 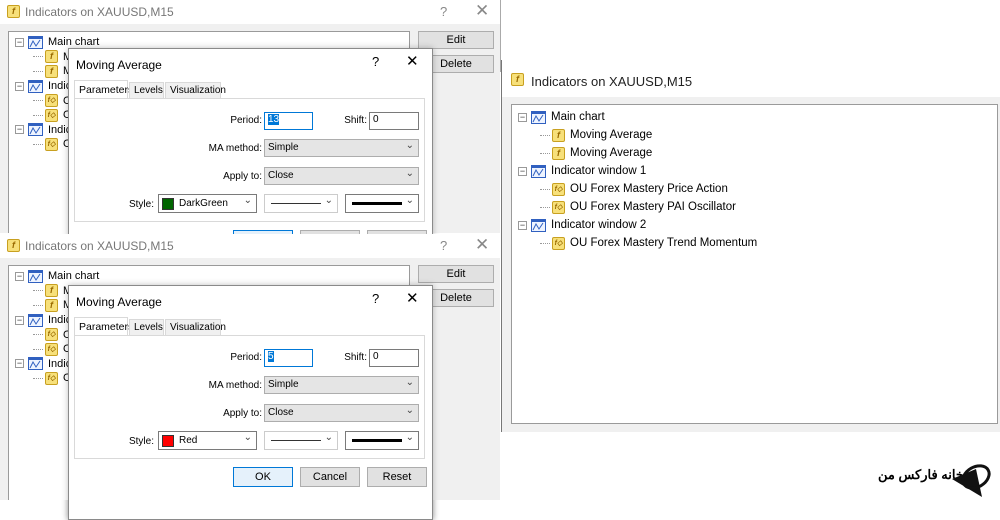 I want to click on reset-button: Reset, so click(x=397, y=477).